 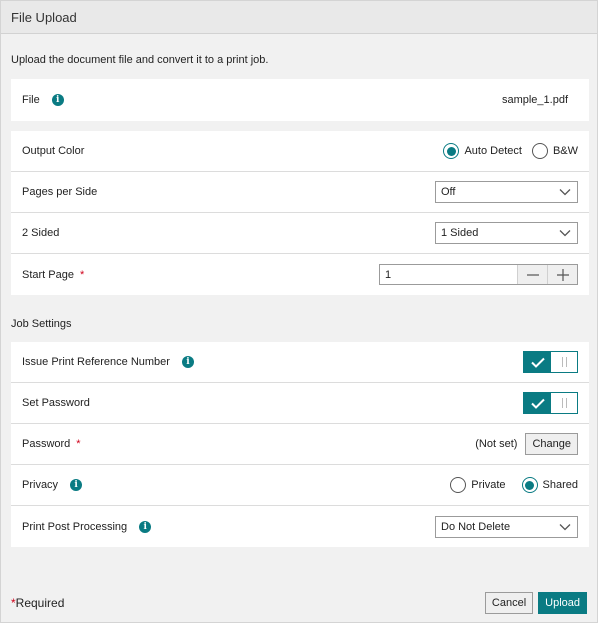 What do you see at coordinates (300, 151) in the screenshot?
I see `output-color-row: Output Color Auto Detect B&W` at bounding box center [300, 151].